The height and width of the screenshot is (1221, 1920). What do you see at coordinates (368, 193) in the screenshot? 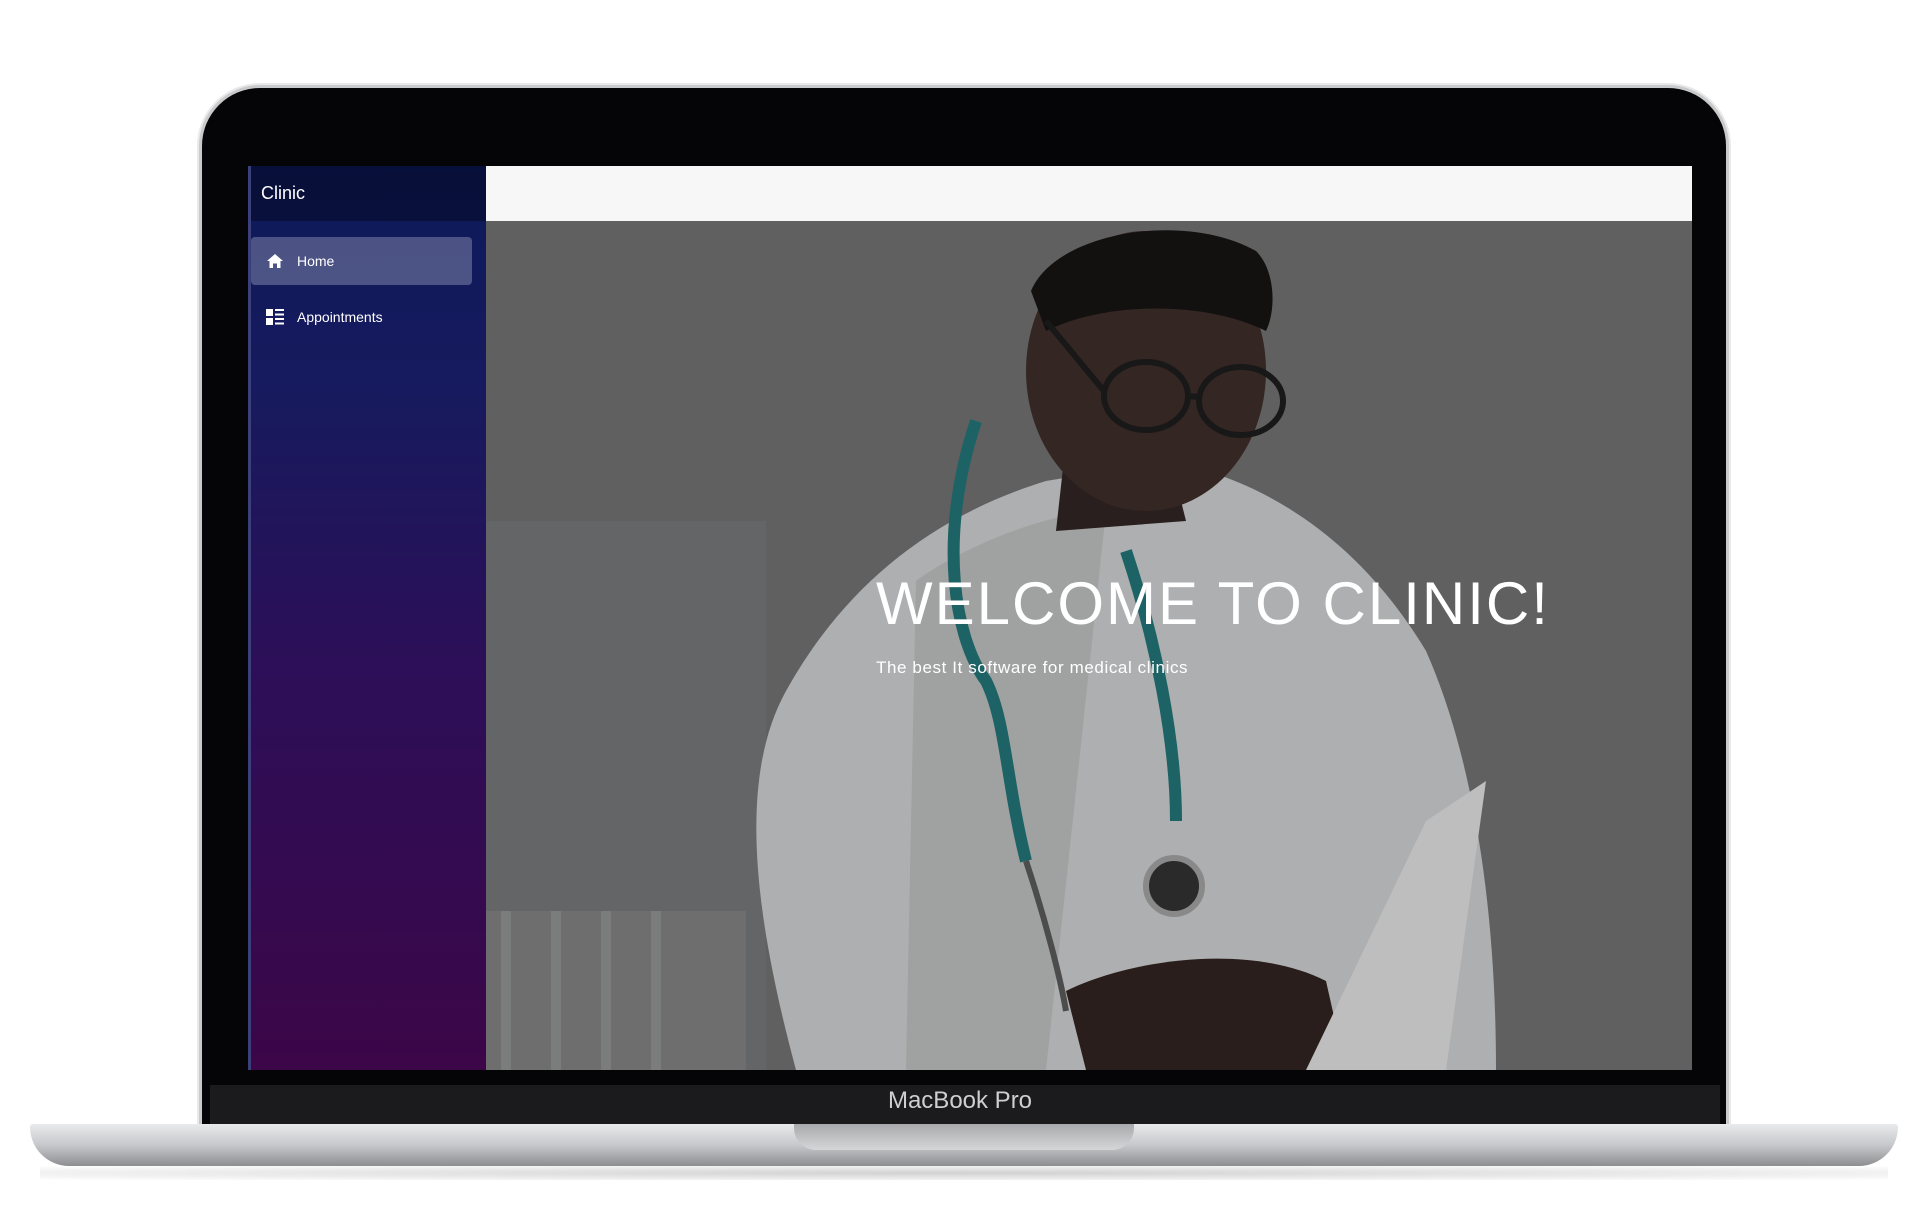
I see `sidebar-brand: Clinic` at bounding box center [368, 193].